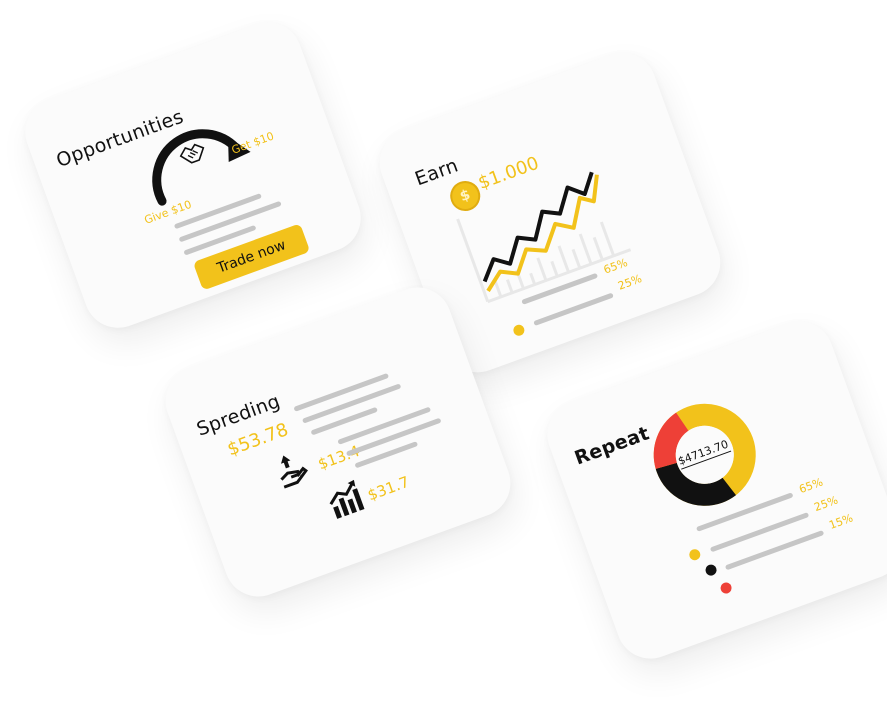  Describe the element at coordinates (518, 330) in the screenshot. I see `earn-dot` at that location.